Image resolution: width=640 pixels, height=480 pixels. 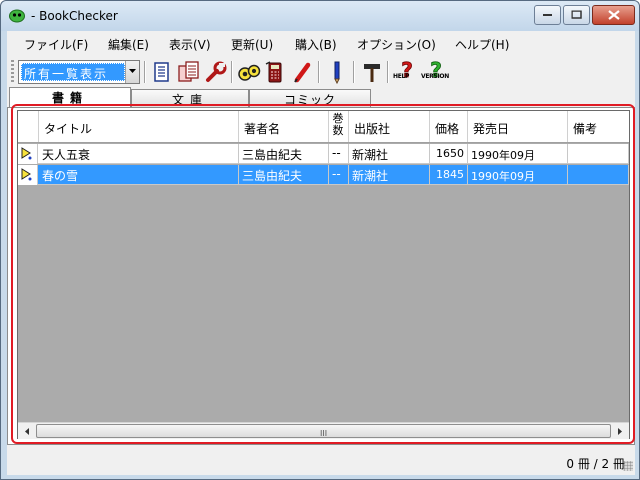 I want to click on close-icon, so click(x=613, y=15).